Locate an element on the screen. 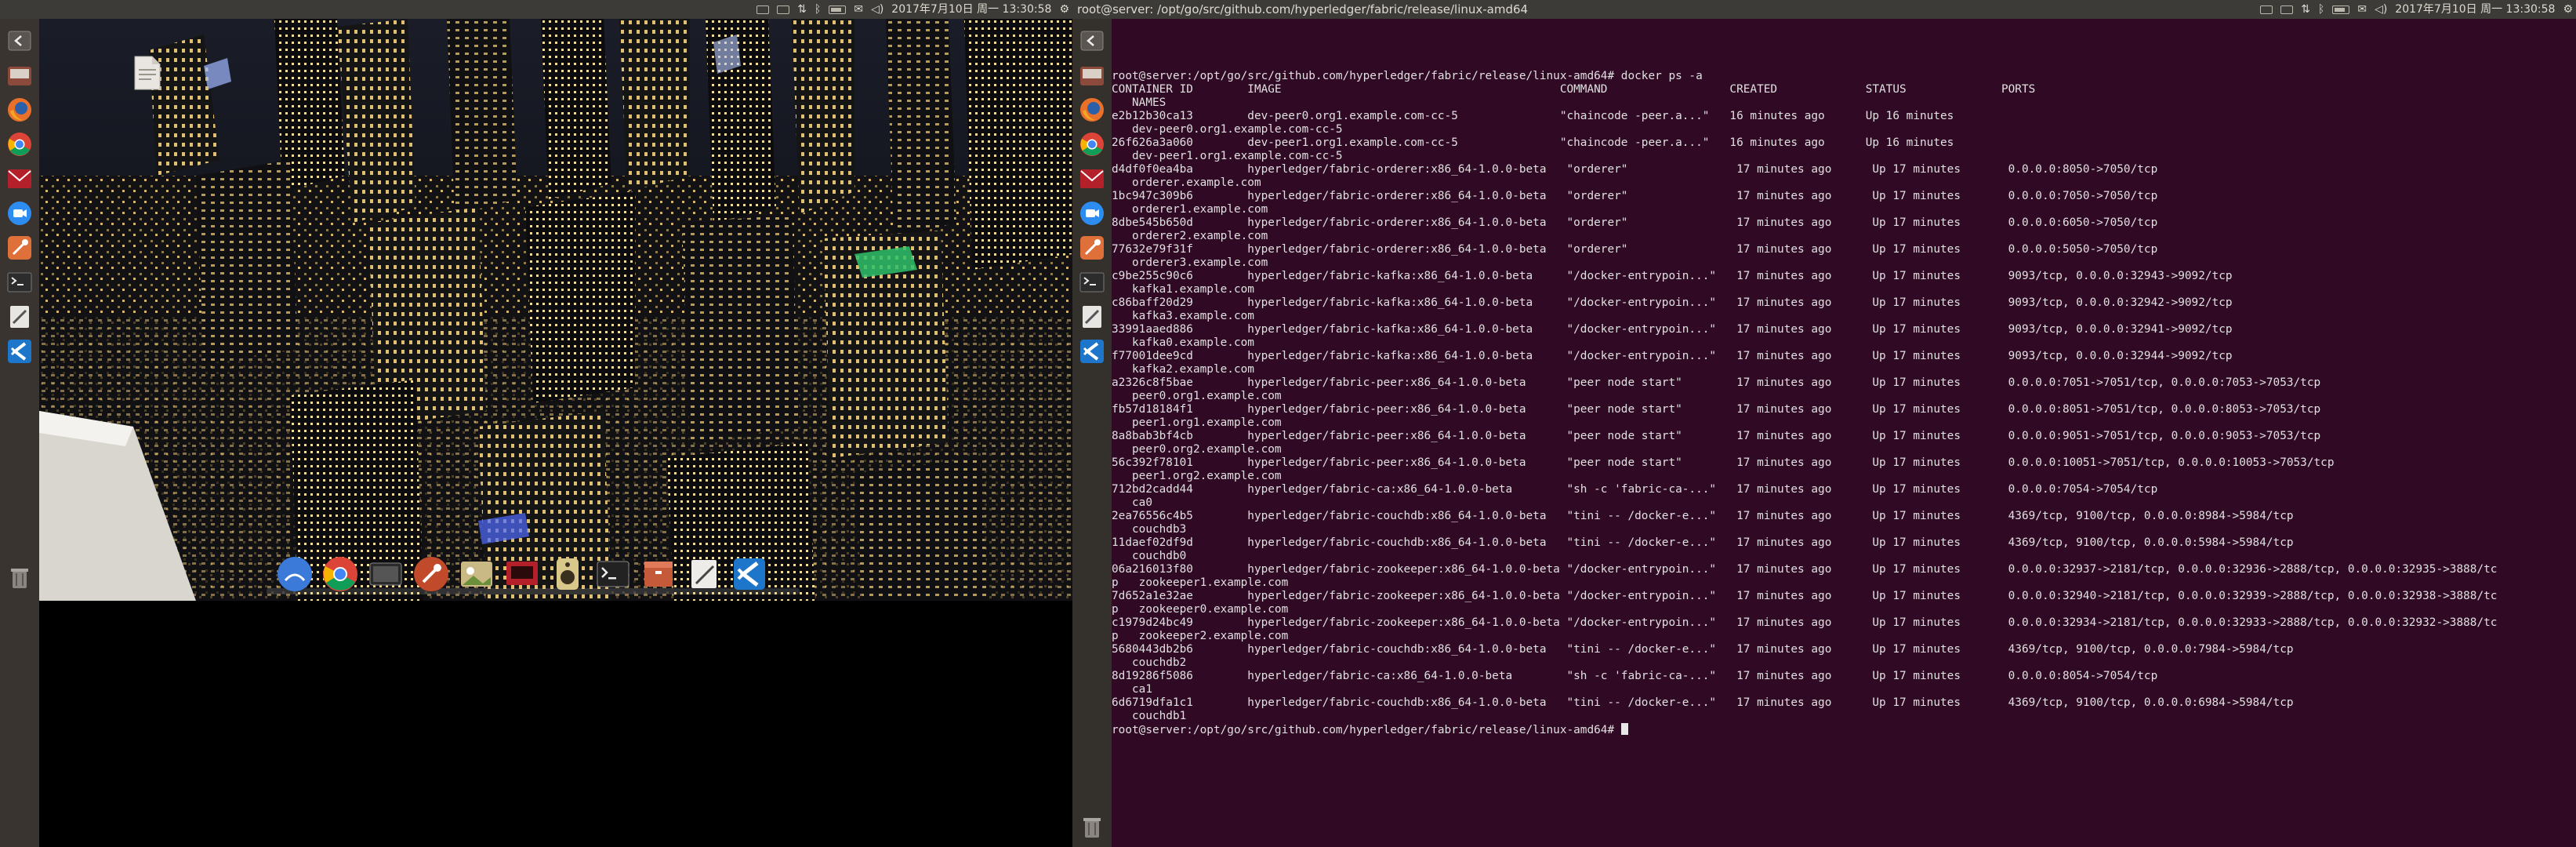 This screenshot has width=2576, height=847. terminal-line: orderer2.example.com is located at coordinates (1190, 236).